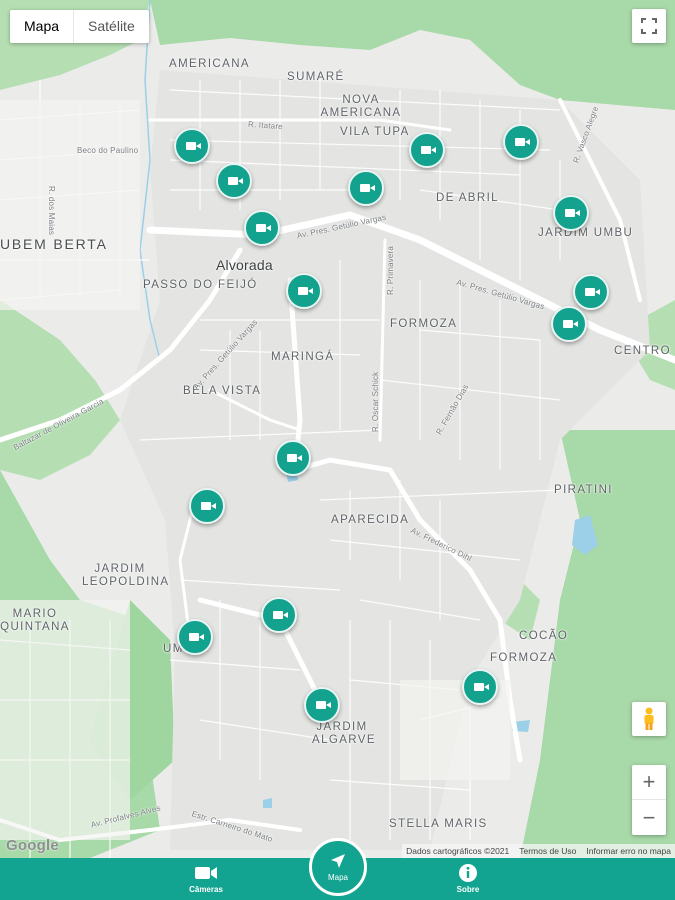 The image size is (675, 900). I want to click on label-passo-do-feijo: PASSO DO FEIJÓ, so click(200, 285).